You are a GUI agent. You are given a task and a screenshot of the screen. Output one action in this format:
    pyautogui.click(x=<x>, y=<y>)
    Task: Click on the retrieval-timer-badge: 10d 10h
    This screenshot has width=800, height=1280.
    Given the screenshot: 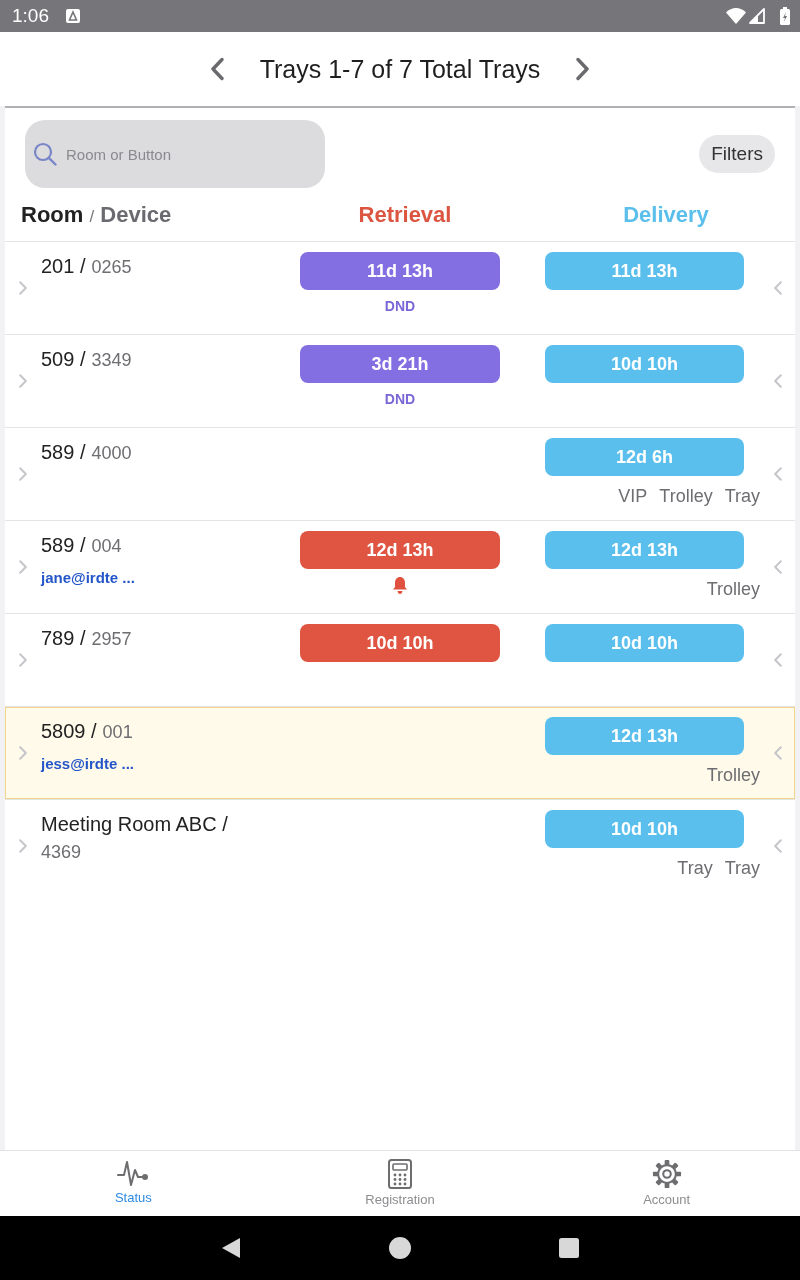 What is the action you would take?
    pyautogui.click(x=400, y=643)
    